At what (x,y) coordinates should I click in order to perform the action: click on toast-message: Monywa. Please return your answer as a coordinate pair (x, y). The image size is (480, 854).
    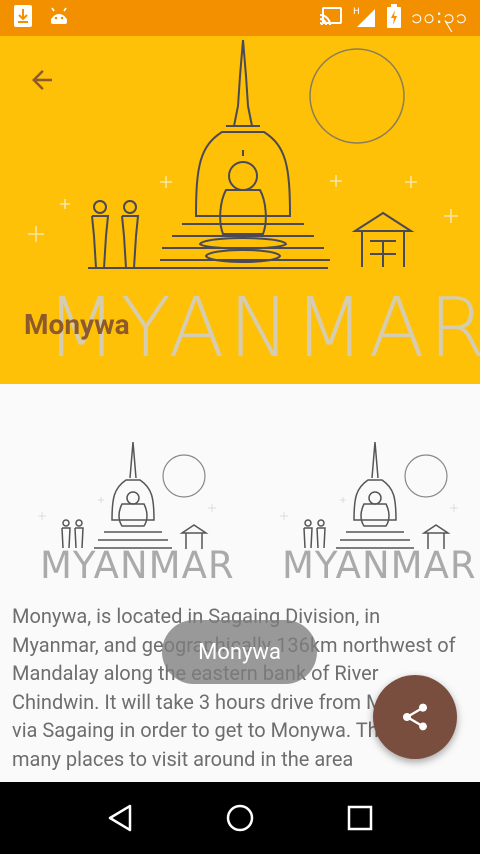
    Looking at the image, I should click on (239, 652).